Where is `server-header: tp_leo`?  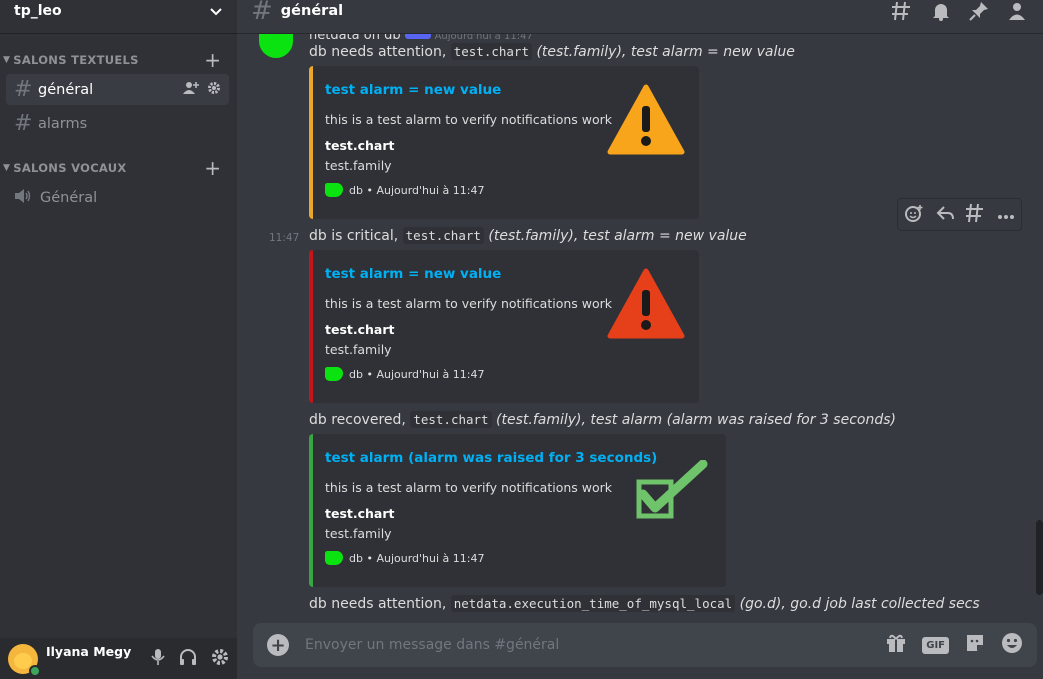
server-header: tp_leo is located at coordinates (118, 17).